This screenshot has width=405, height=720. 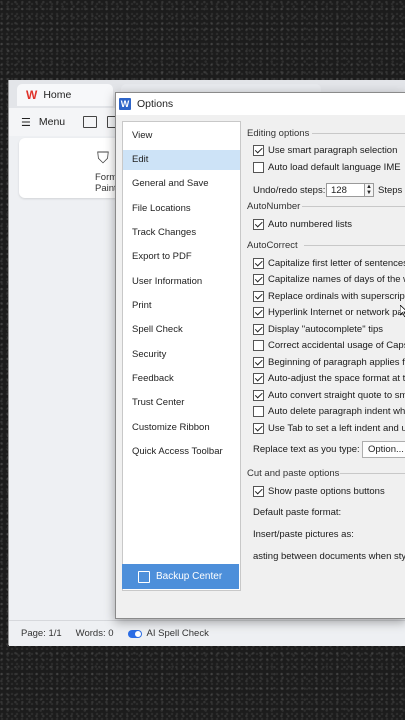 What do you see at coordinates (353, 206) in the screenshot?
I see `autonumber-divider` at bounding box center [353, 206].